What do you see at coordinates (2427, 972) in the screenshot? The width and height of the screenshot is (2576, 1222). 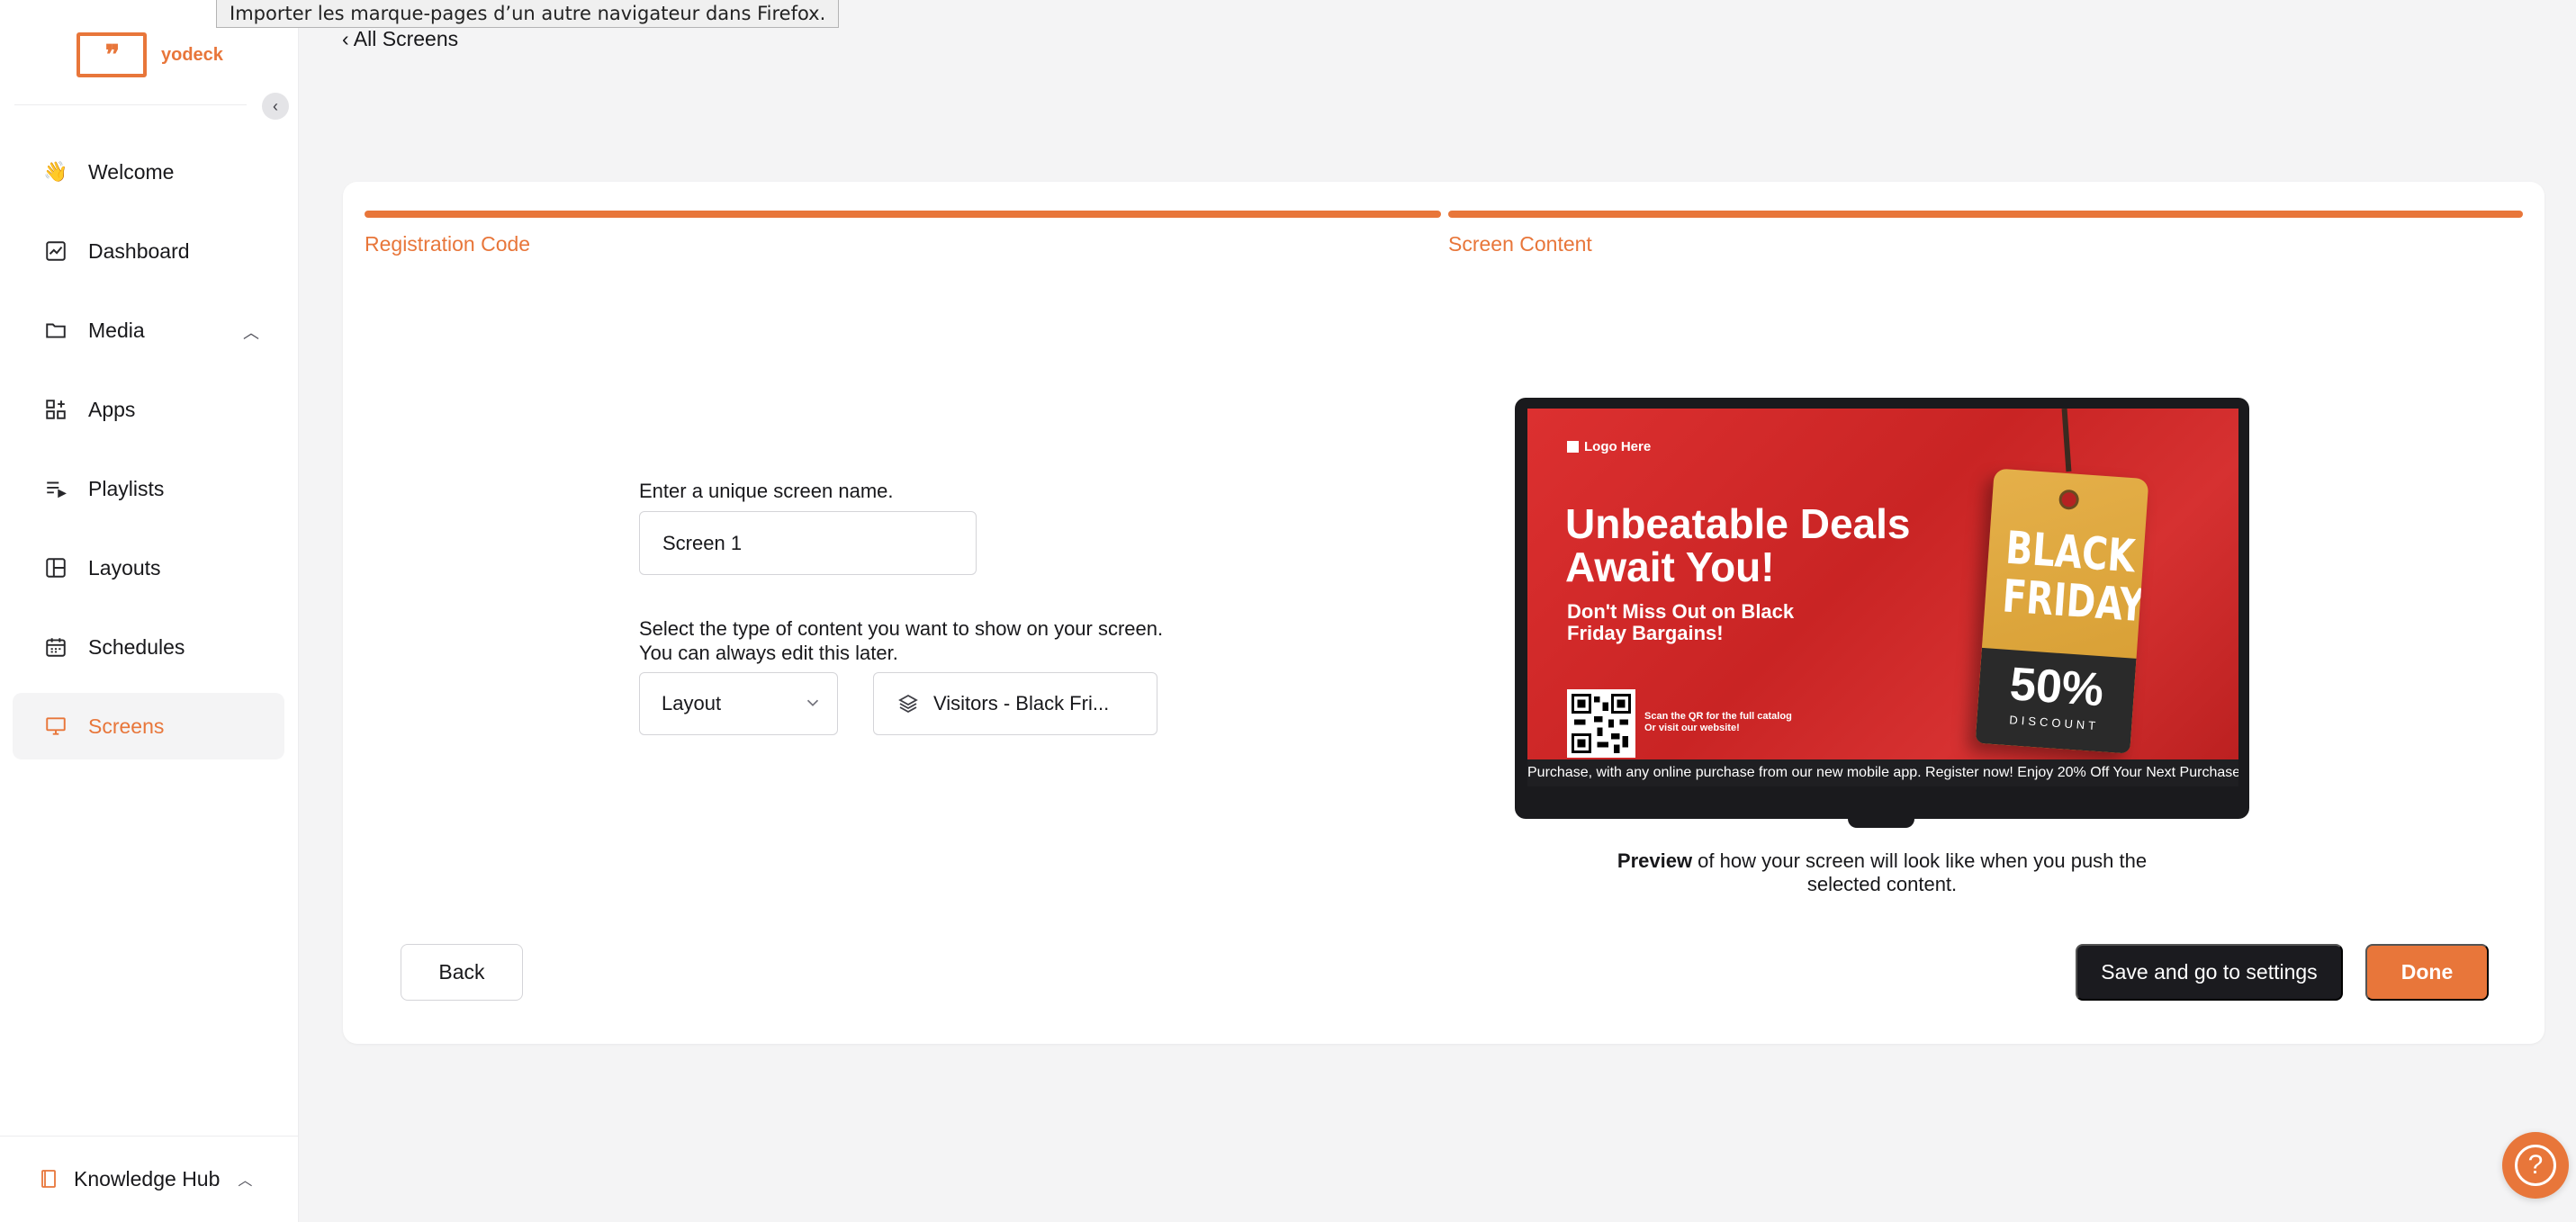 I see `done-button: Done` at bounding box center [2427, 972].